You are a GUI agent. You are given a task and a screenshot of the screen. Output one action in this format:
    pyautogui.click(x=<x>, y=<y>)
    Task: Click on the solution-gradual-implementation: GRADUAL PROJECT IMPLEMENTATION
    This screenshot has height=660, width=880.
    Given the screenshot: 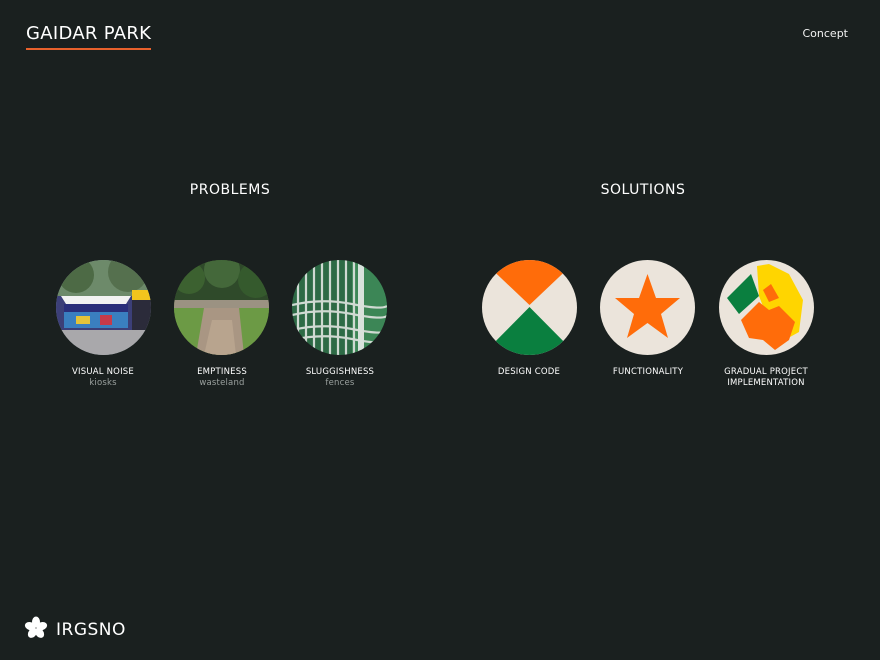 What is the action you would take?
    pyautogui.click(x=766, y=378)
    